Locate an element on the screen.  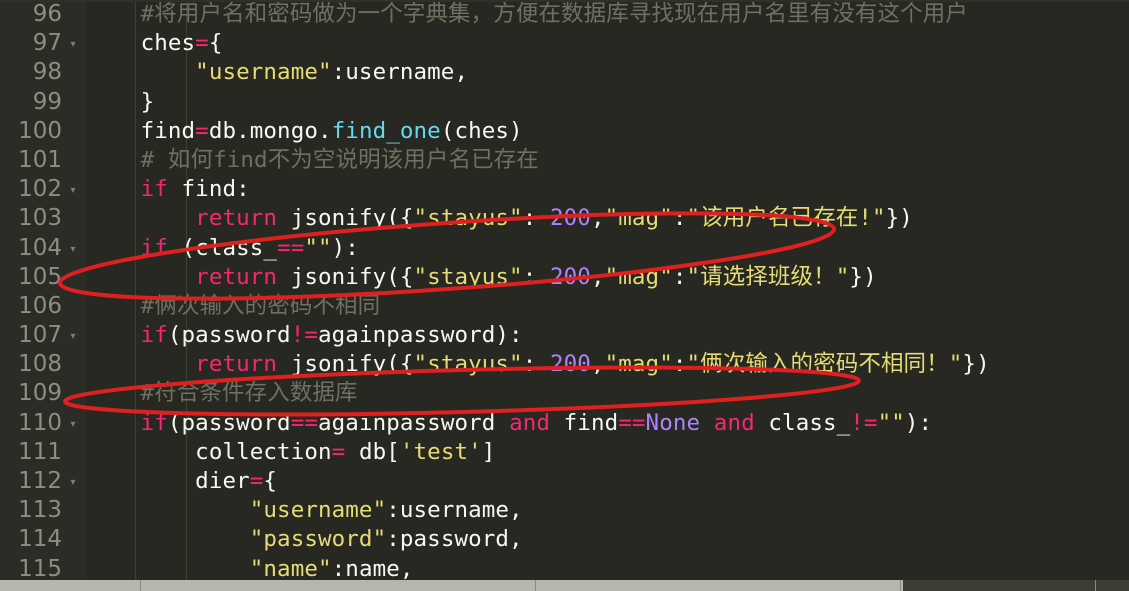
line-number-97: 97 ▾ is located at coordinates (43, 44).